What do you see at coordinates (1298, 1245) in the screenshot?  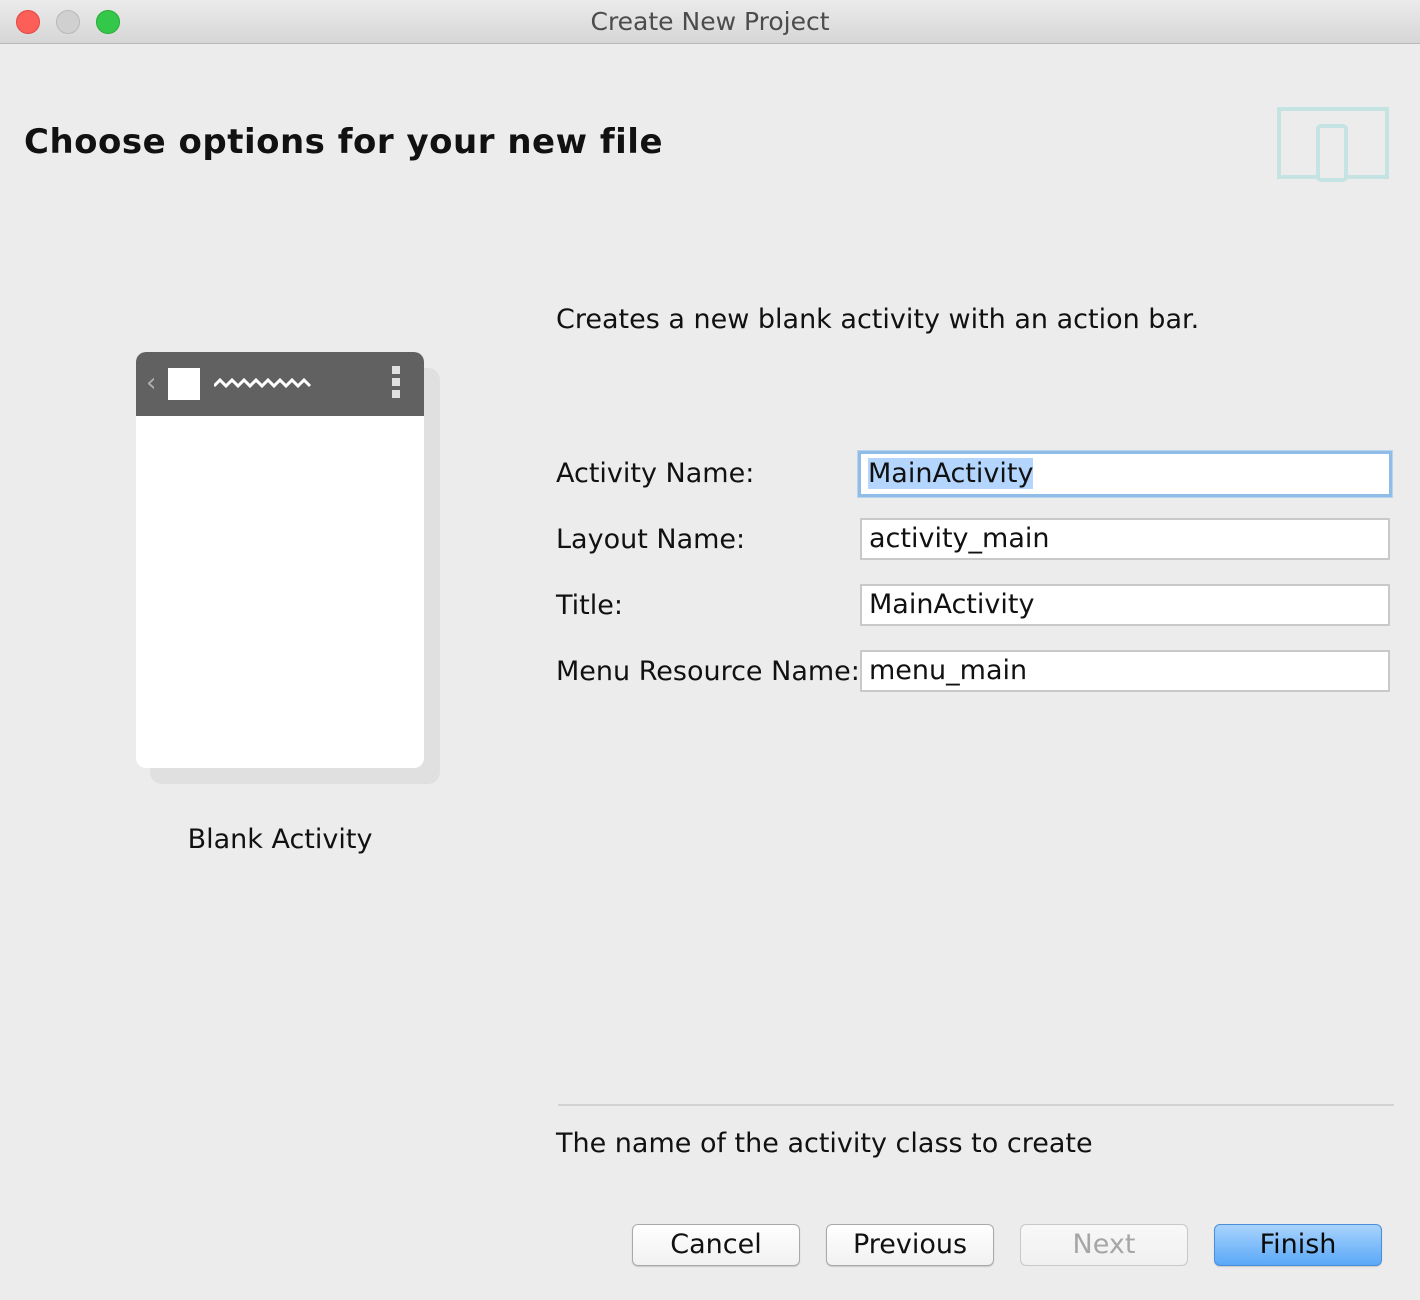 I see `finish-button: Finish` at bounding box center [1298, 1245].